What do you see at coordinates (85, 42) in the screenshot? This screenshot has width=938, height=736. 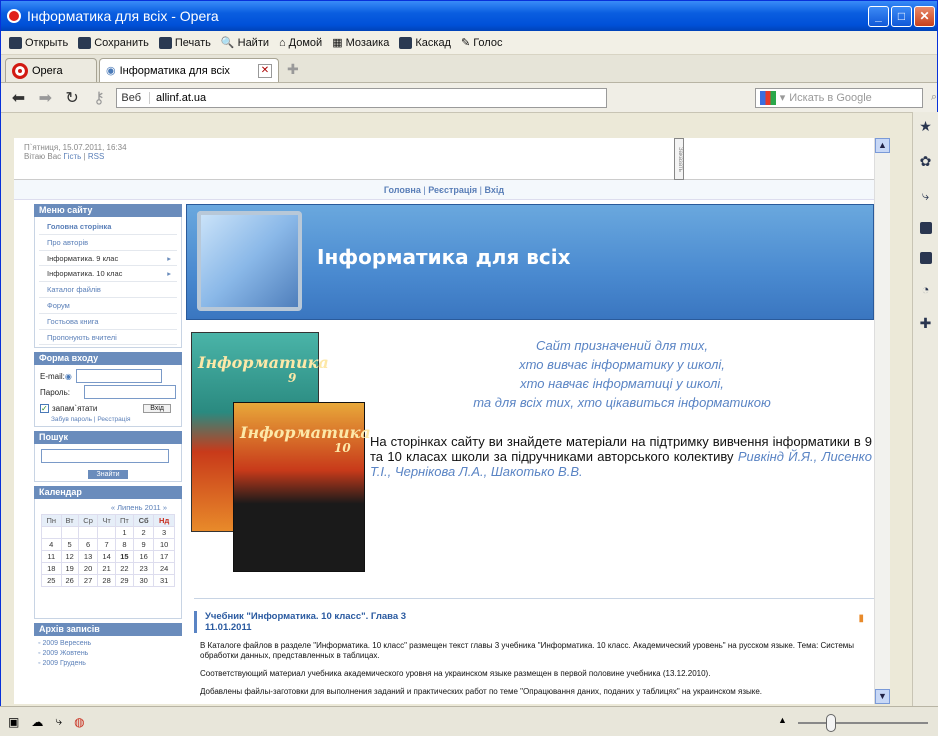 I see `save-icon` at bounding box center [85, 42].